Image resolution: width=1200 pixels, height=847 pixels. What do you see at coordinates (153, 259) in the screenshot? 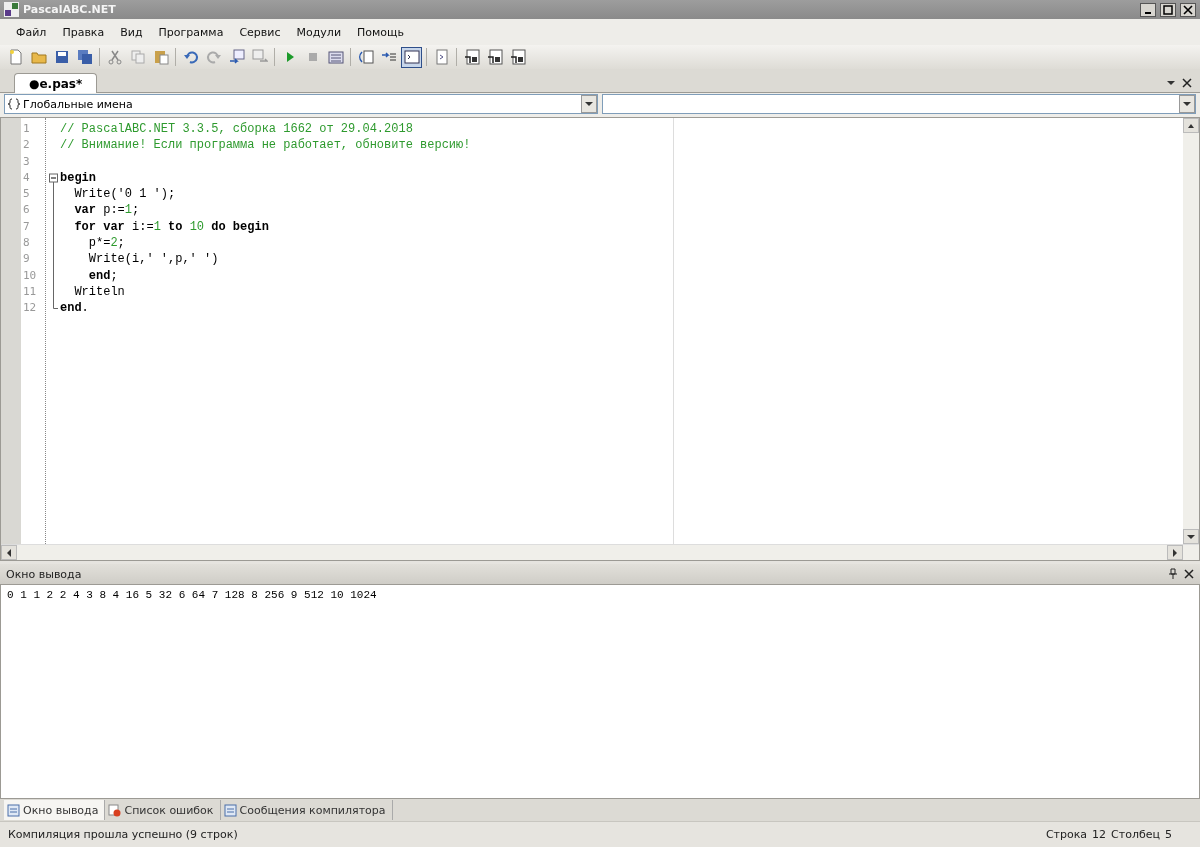
I see `code-line: Write(i,' ',p,' ')` at bounding box center [153, 259].